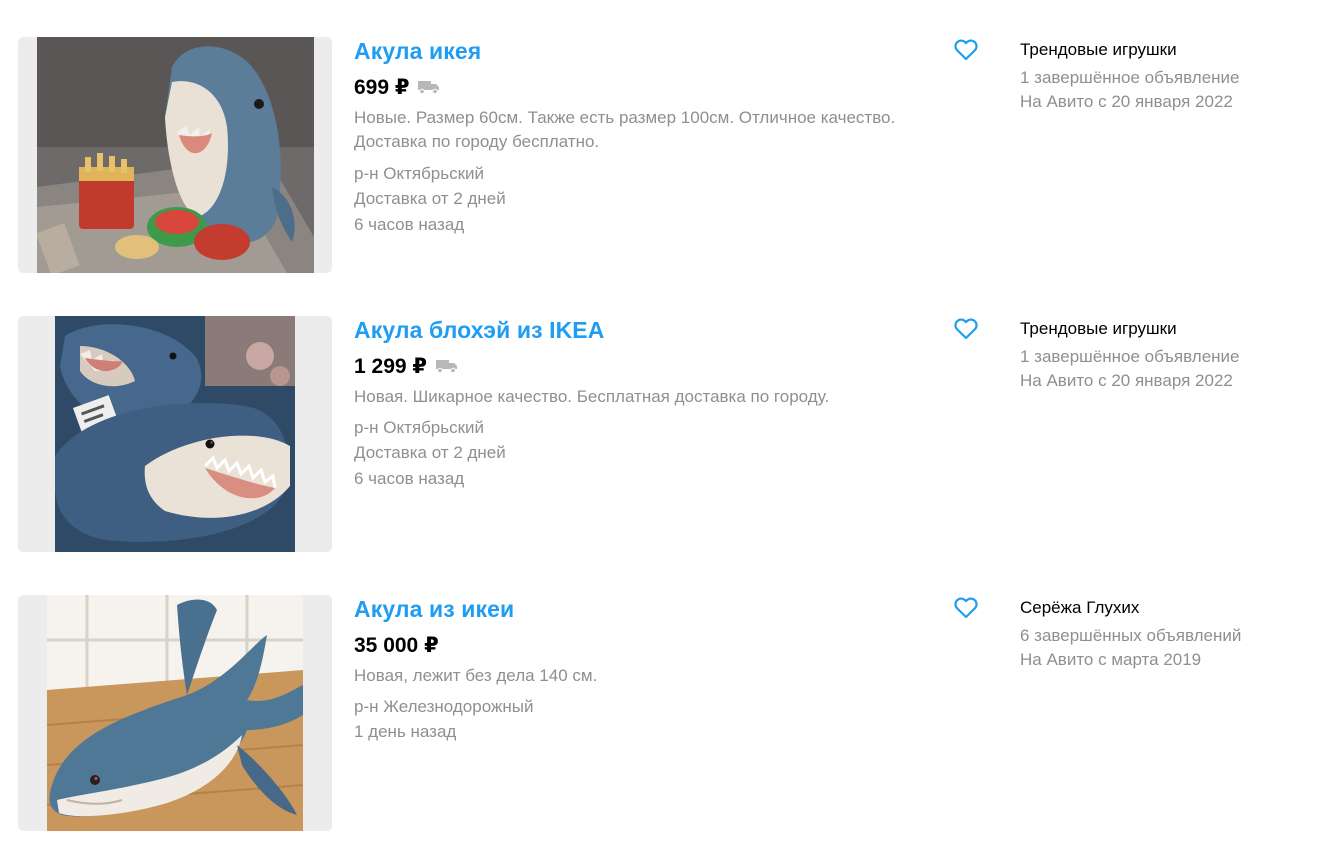  What do you see at coordinates (1131, 635) in the screenshot?
I see `seller-completed: 6 завершённых объявлений` at bounding box center [1131, 635].